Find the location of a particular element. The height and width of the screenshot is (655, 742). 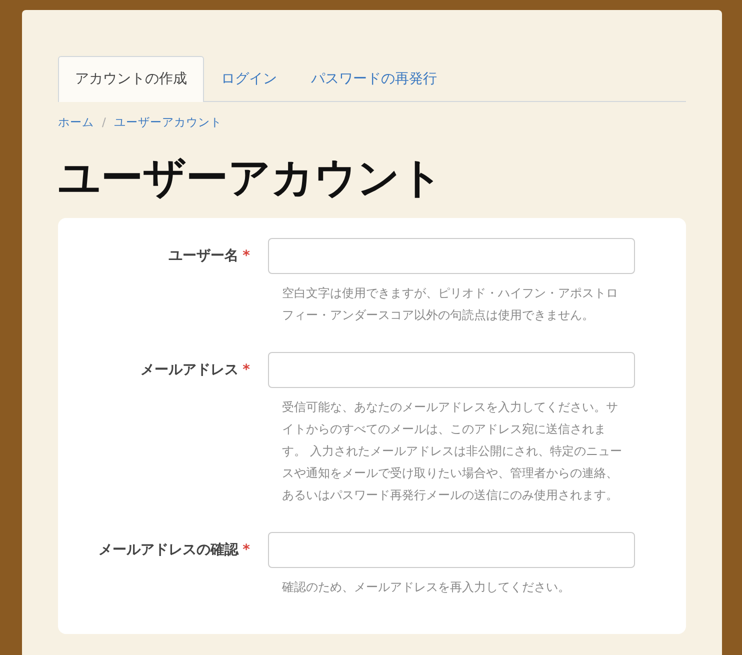

tab: アカウントの作成 is located at coordinates (131, 79).